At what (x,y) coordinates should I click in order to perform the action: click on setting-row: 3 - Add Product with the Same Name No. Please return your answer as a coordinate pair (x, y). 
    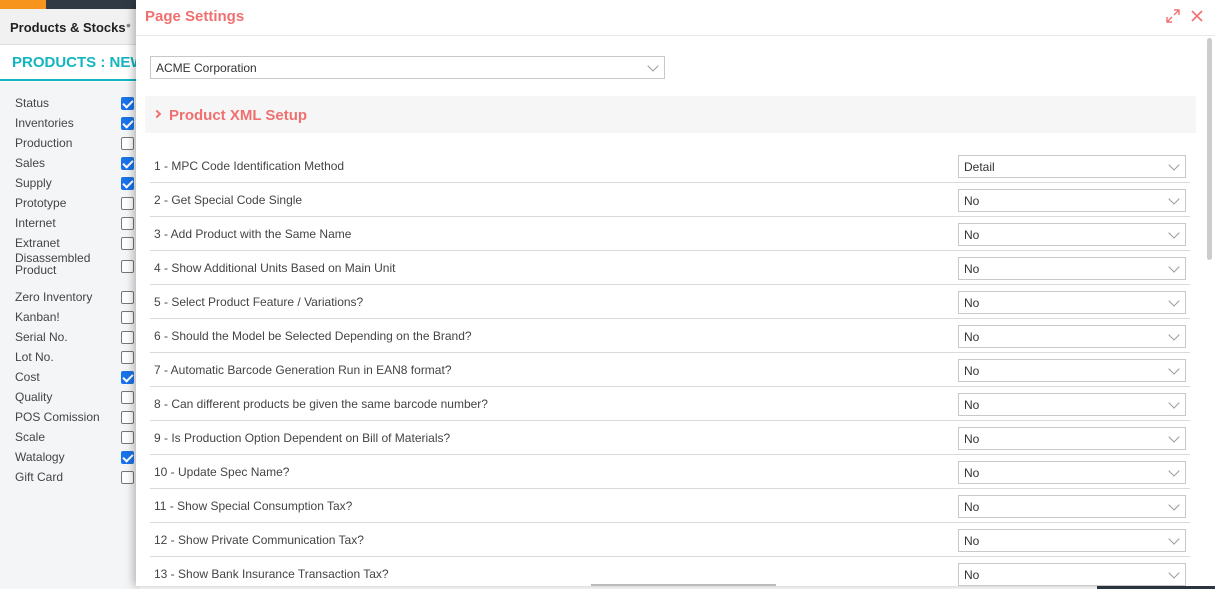
    Looking at the image, I should click on (670, 234).